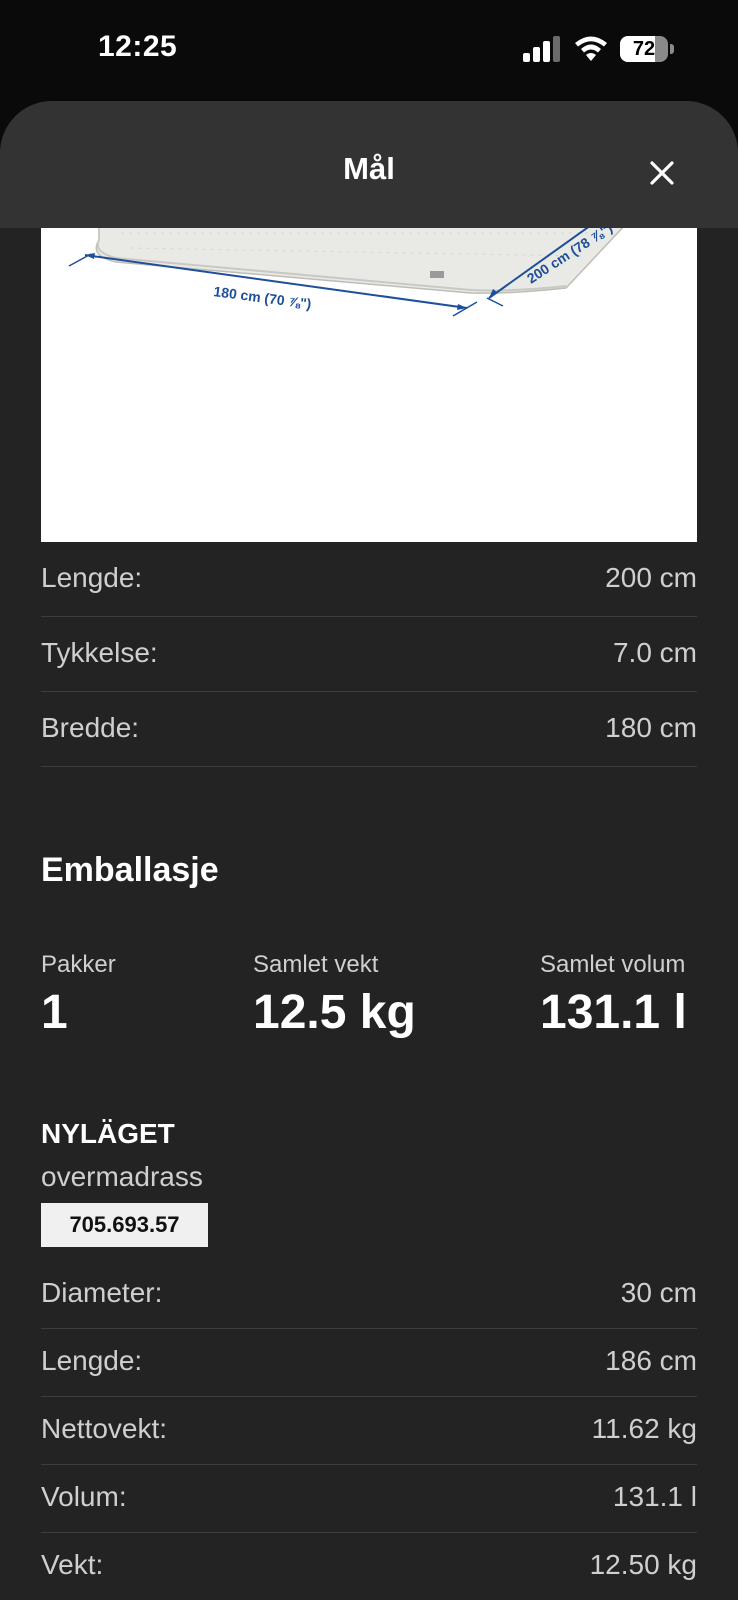 The image size is (738, 1600). Describe the element at coordinates (643, 1564) in the screenshot. I see `spec-value: 12.50 kg` at that location.